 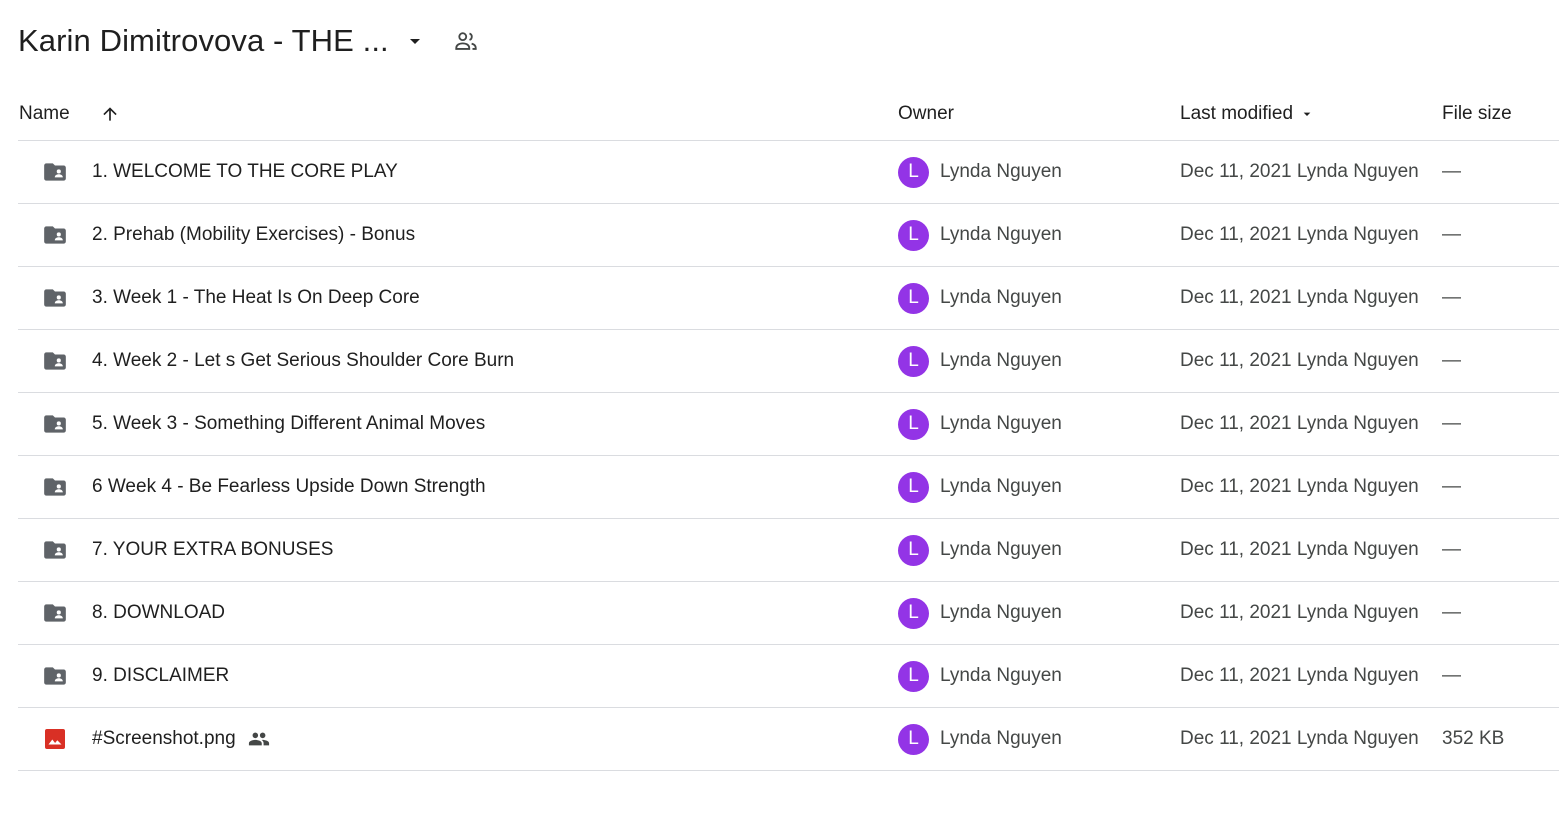 I want to click on file-name: 8. DOWNLOAD, so click(x=158, y=613).